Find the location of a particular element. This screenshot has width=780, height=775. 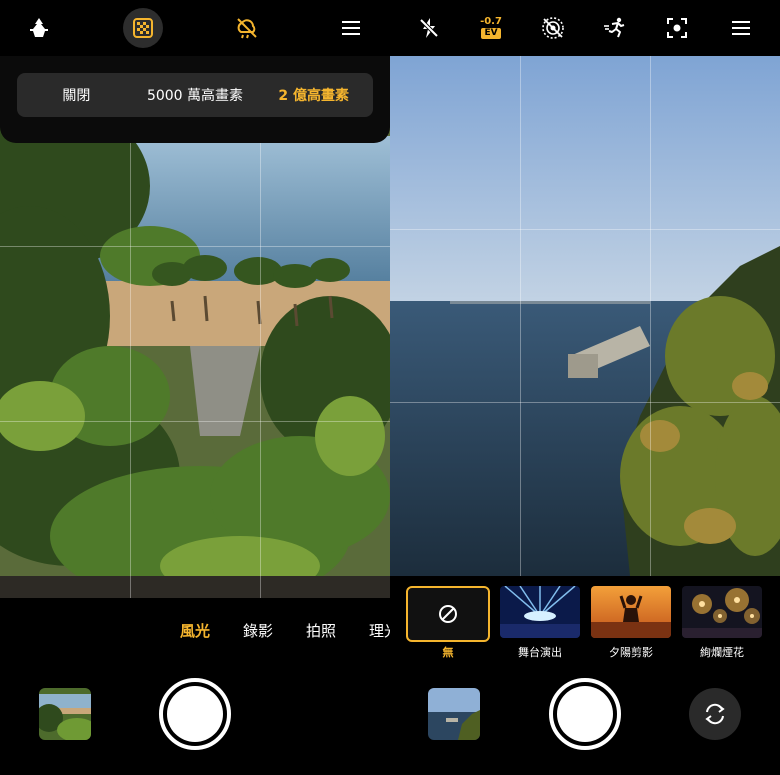

filter-none: 無 is located at coordinates (448, 623).